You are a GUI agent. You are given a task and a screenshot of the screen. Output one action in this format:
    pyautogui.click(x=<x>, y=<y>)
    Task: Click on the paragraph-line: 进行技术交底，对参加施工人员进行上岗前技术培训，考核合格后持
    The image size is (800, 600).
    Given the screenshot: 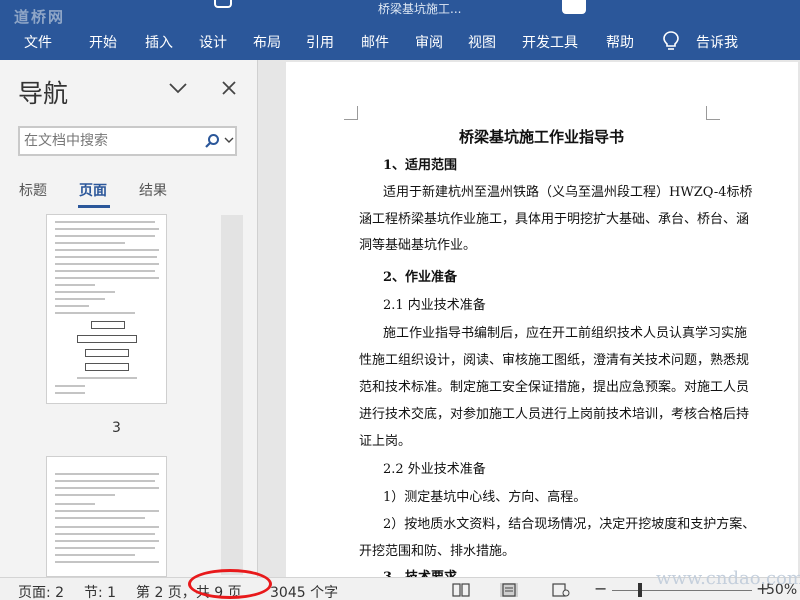 What is the action you would take?
    pyautogui.click(x=554, y=414)
    